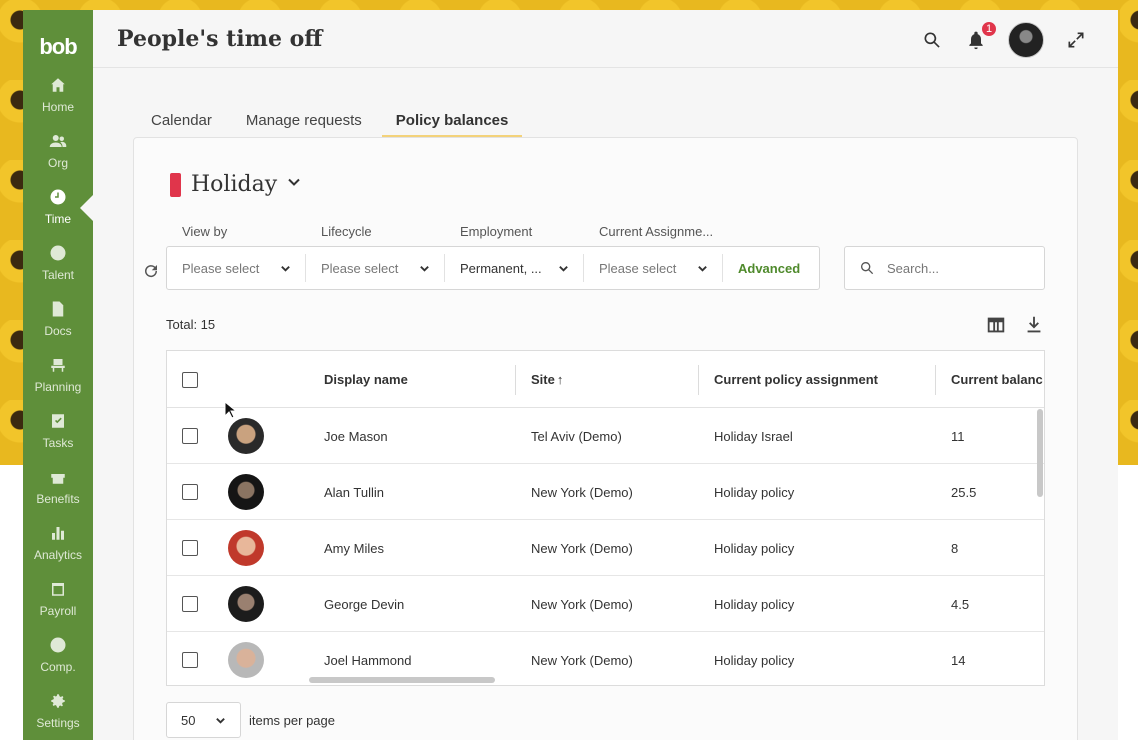  What do you see at coordinates (58, 47) in the screenshot?
I see `bob-logo: bob` at bounding box center [58, 47].